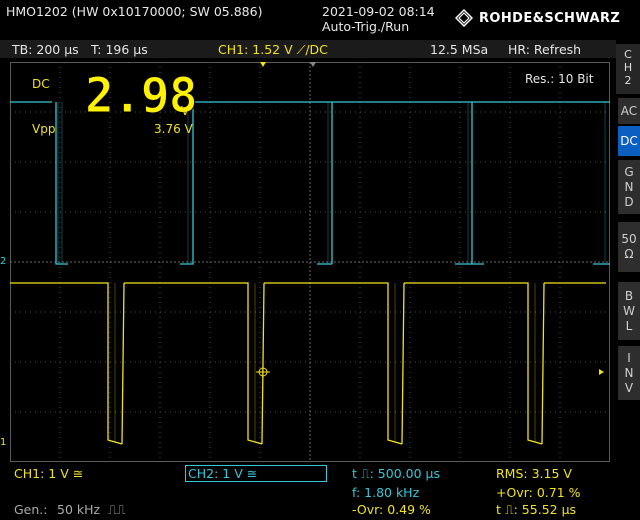 The width and height of the screenshot is (640, 520). I want to click on trigger-status: Auto-Trig./Run, so click(366, 26).